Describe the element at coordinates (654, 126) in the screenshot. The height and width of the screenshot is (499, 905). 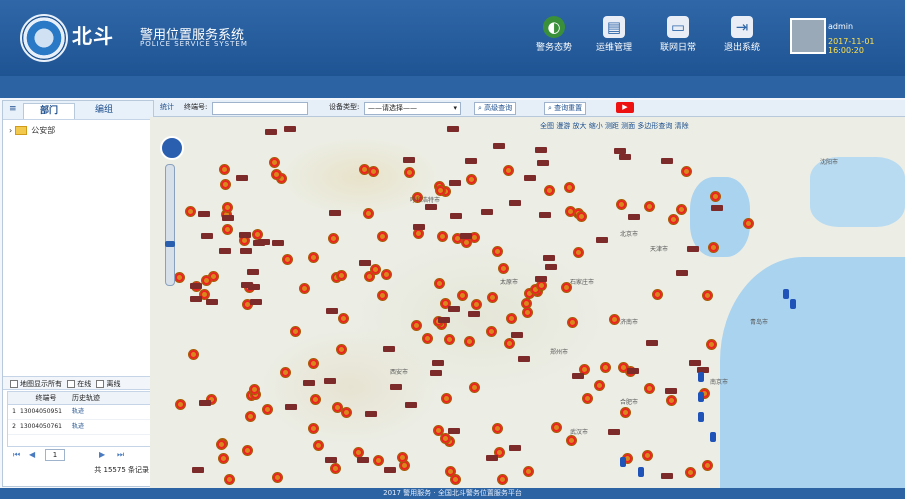
I see `map-tool-polygon-query: 多边形查询` at that location.